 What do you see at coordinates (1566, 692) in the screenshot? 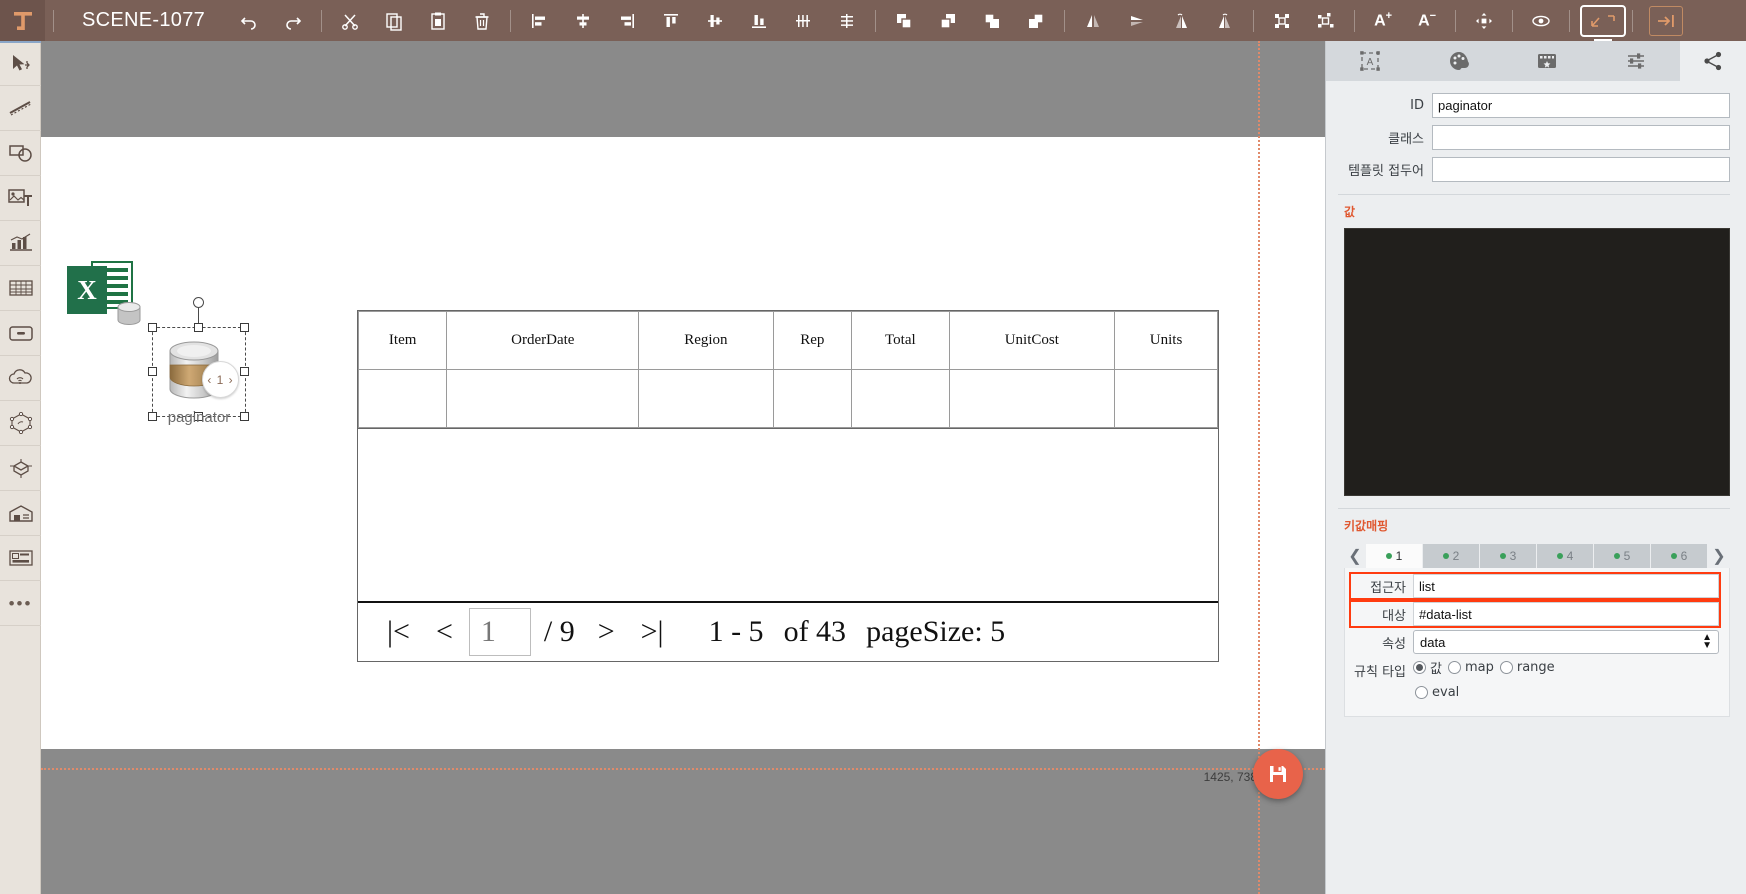
I see `rule-option-eval: eval` at bounding box center [1566, 692].